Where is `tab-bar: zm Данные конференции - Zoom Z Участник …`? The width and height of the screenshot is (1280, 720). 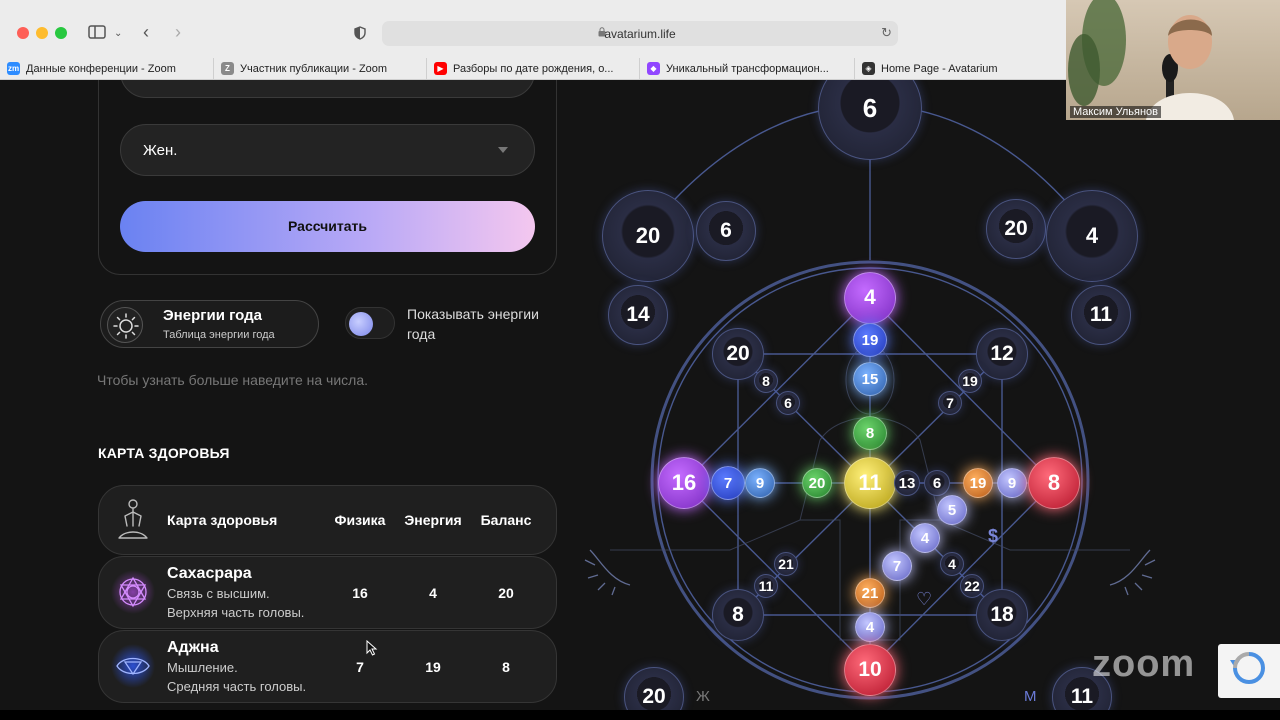
tab-bar: zm Данные конференции - Zoom Z Участник … is located at coordinates (533, 69).